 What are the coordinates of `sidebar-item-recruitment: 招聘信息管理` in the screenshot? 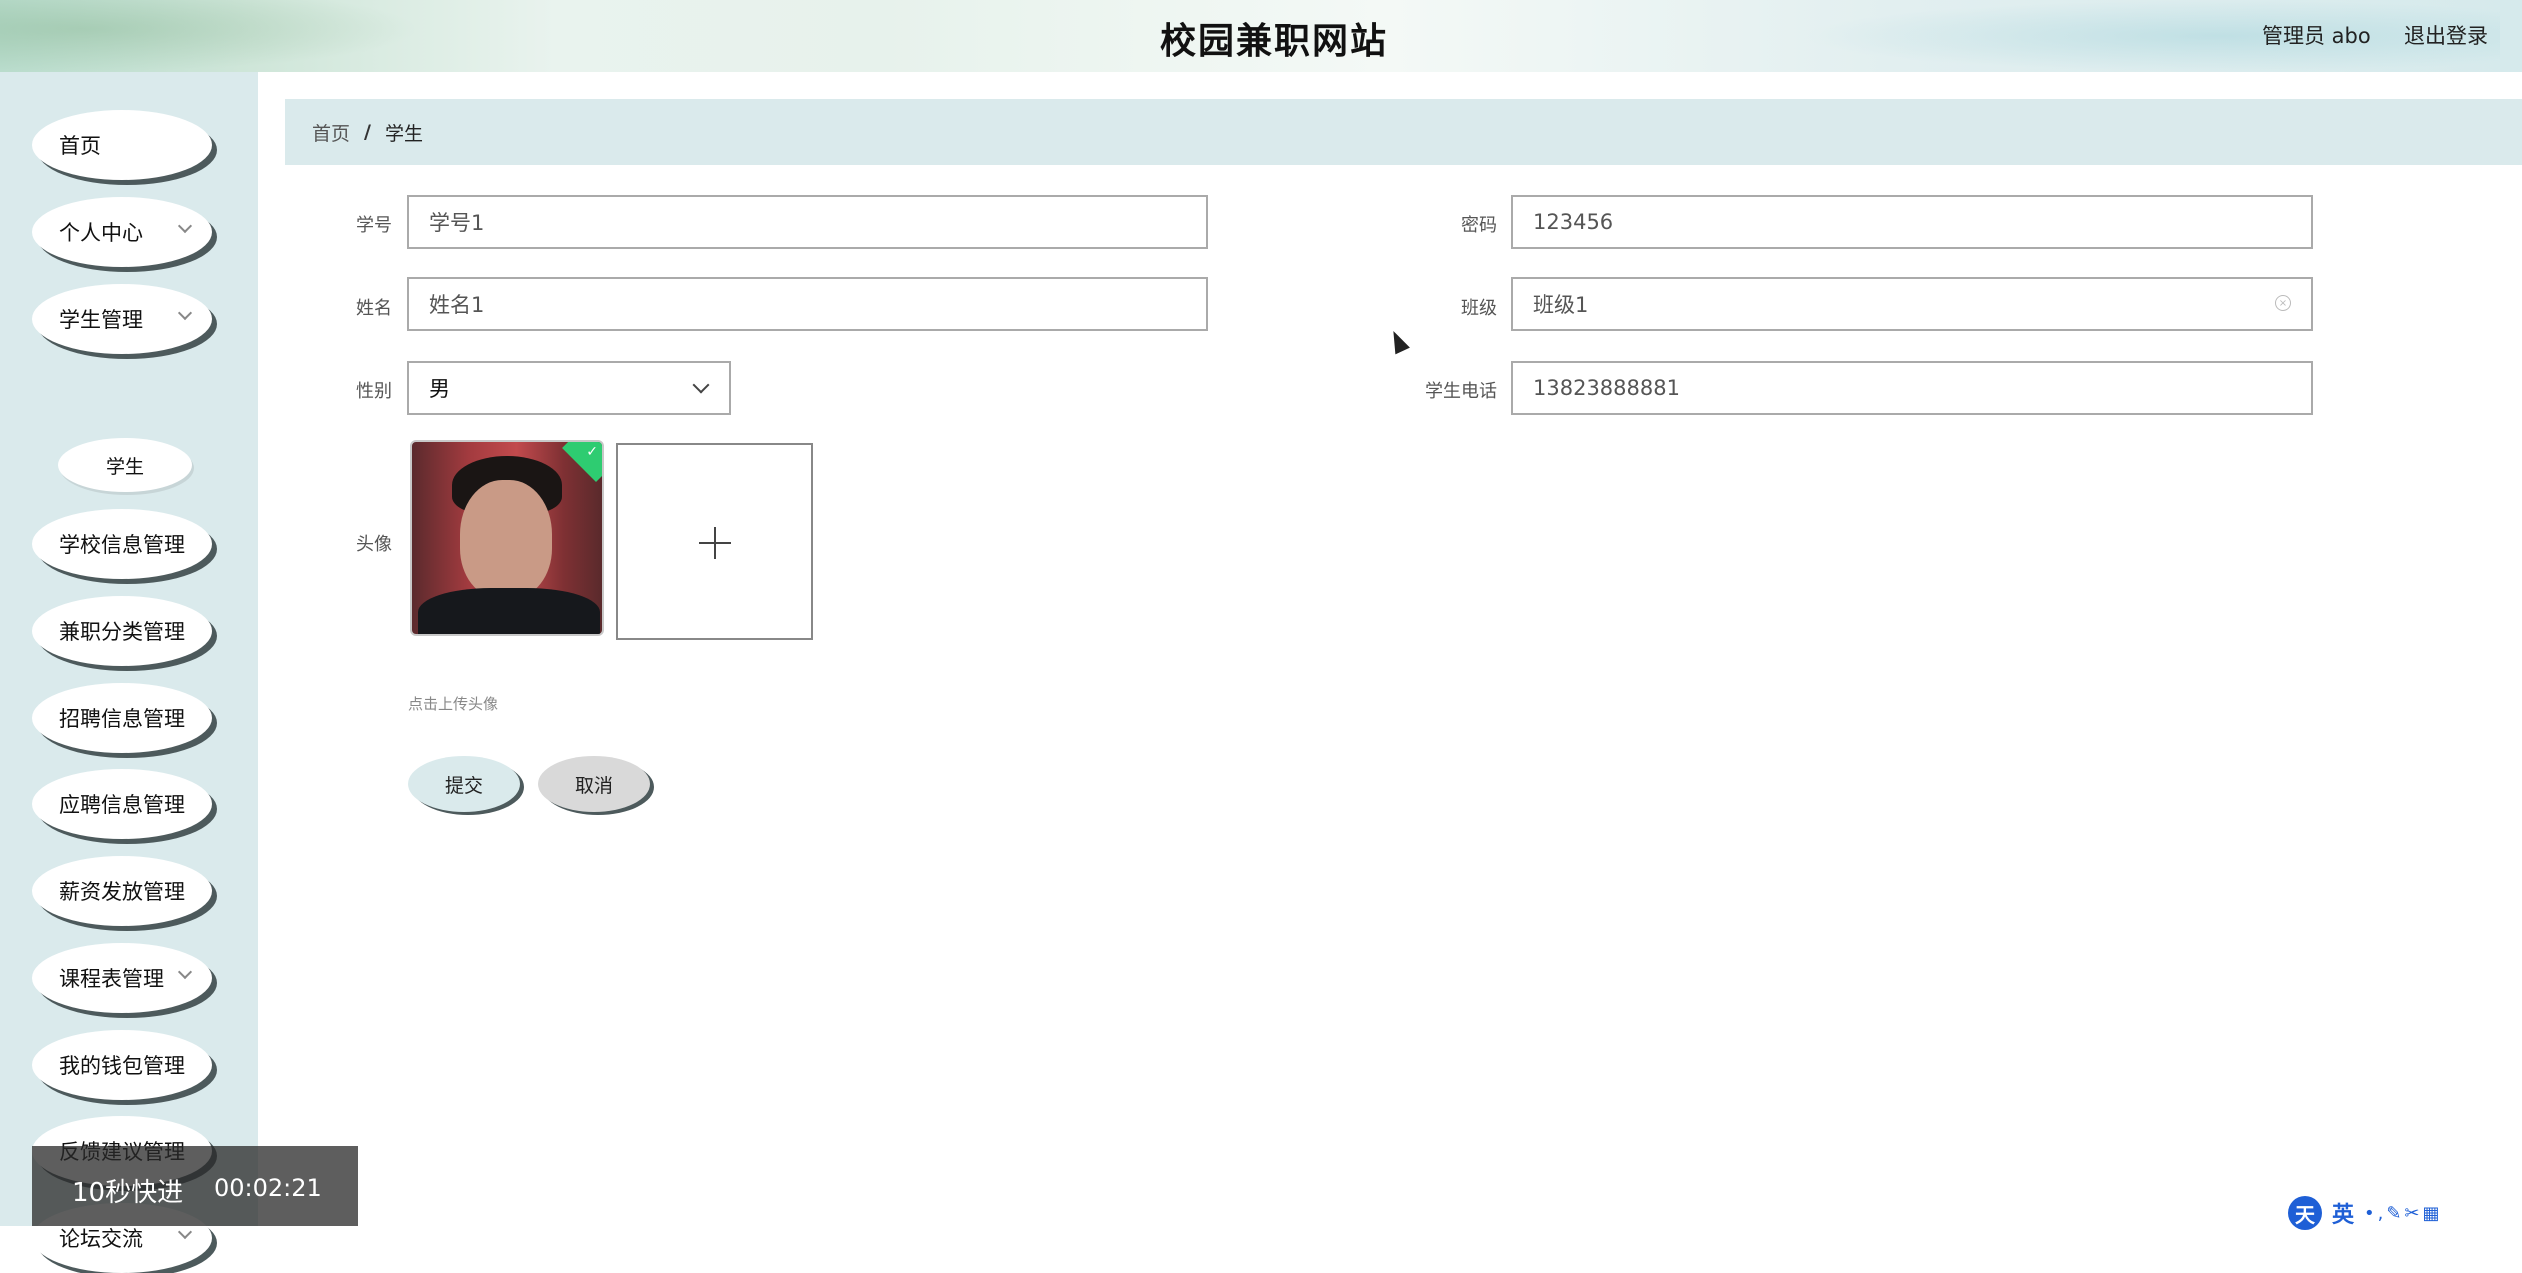 It's located at (122, 718).